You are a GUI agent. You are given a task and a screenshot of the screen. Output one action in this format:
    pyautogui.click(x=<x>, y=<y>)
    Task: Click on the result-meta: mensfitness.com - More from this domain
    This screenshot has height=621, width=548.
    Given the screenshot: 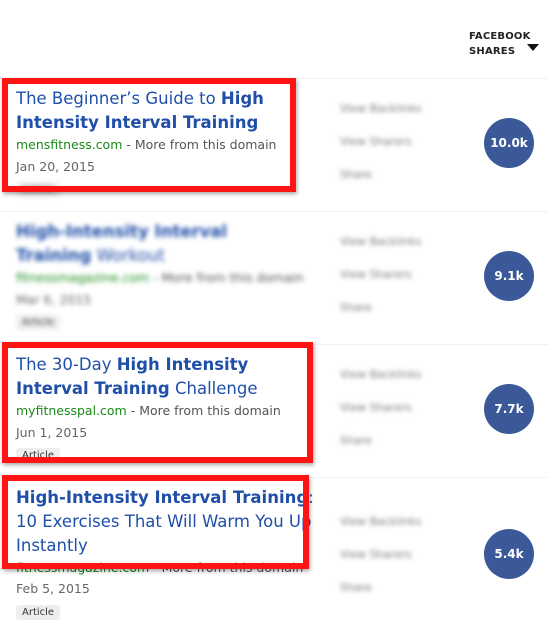 What is the action you would take?
    pyautogui.click(x=146, y=144)
    